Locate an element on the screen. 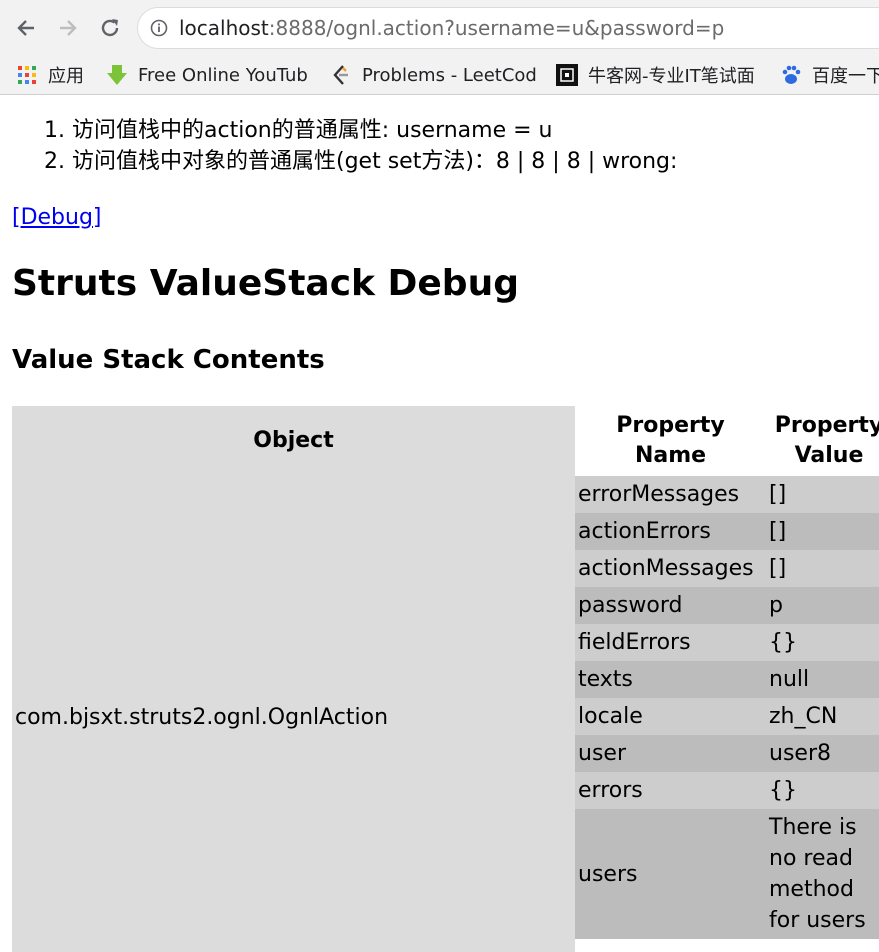 This screenshot has width=879, height=952. url-host: localhost is located at coordinates (224, 28).